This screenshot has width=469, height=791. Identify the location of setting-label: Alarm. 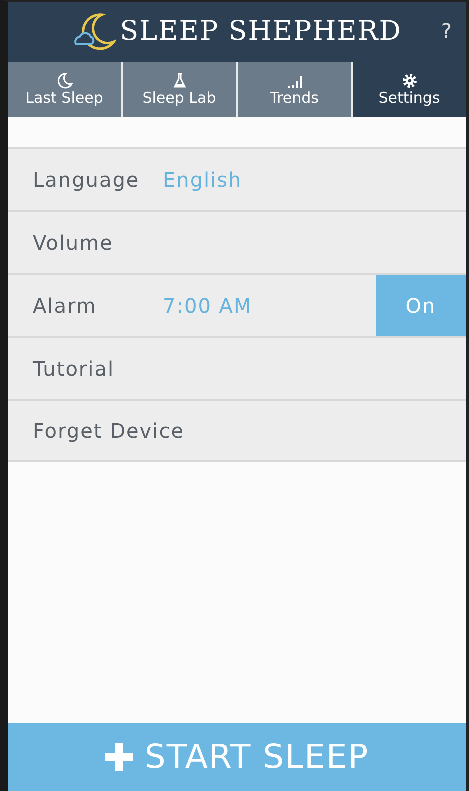
(65, 306).